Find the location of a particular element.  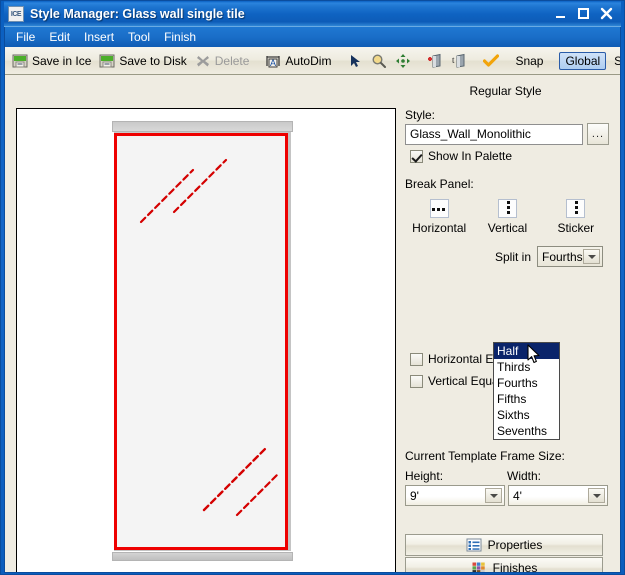

add-panel-tool-button is located at coordinates (435, 61).